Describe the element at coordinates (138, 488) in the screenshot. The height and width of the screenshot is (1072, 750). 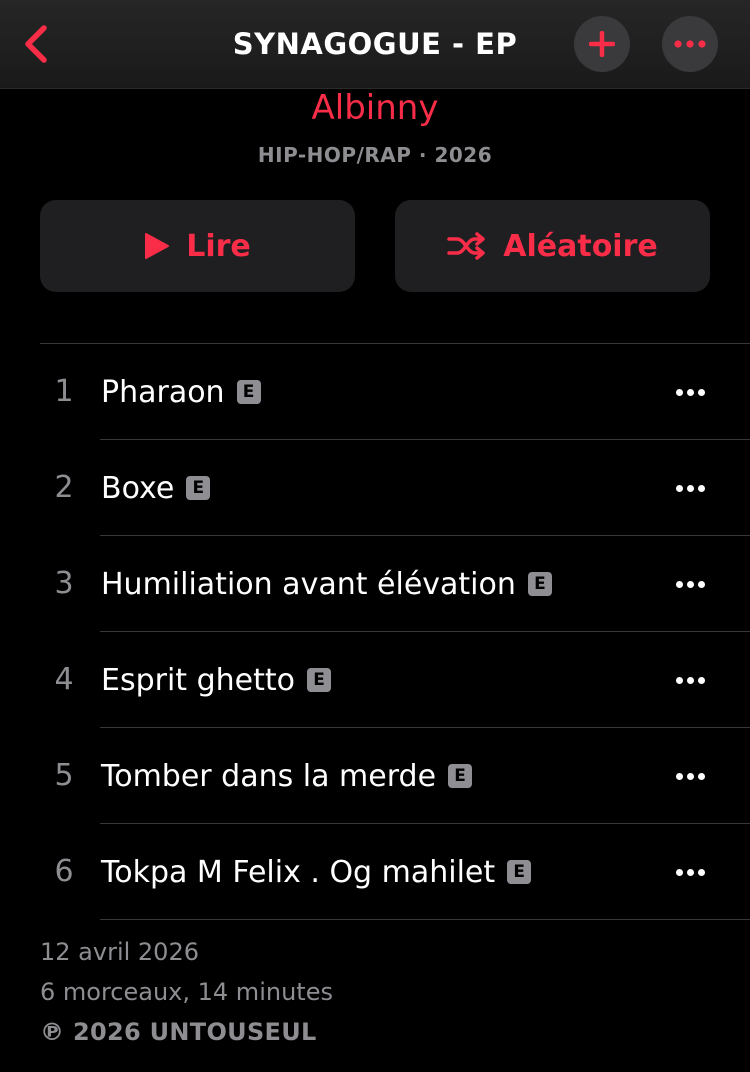
I see `track-title: Boxe` at that location.